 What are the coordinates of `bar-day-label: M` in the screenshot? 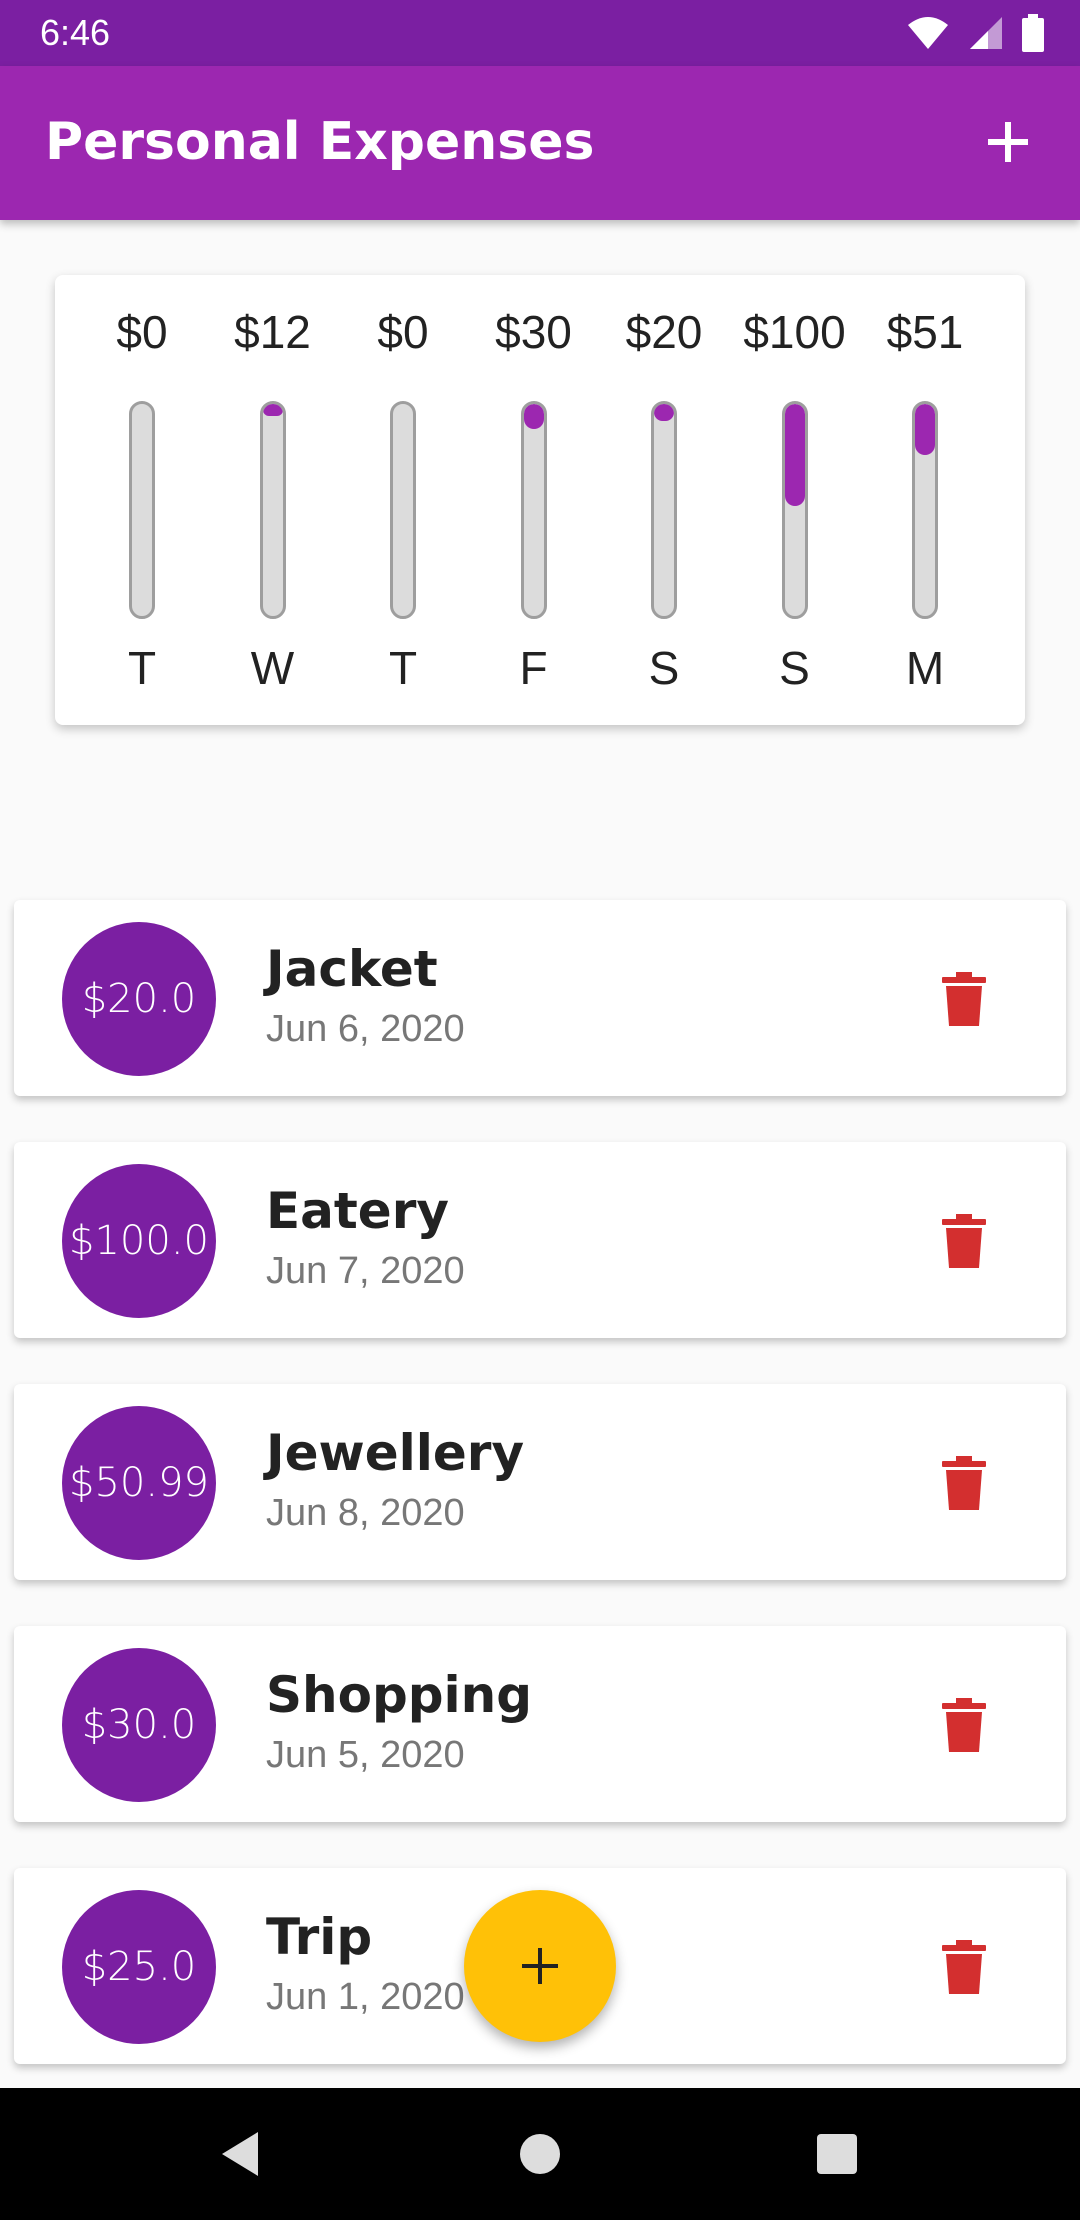 It's located at (925, 668).